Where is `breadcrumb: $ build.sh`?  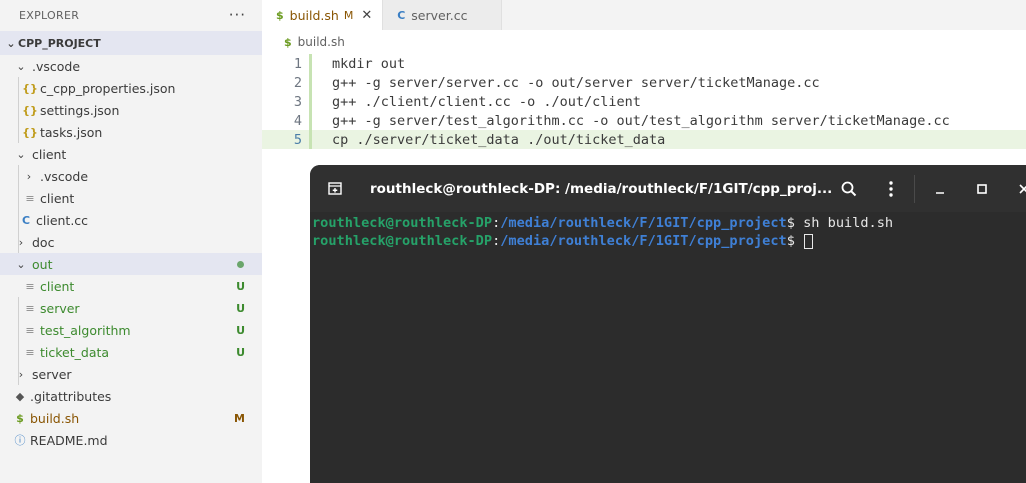 breadcrumb: $ build.sh is located at coordinates (644, 42).